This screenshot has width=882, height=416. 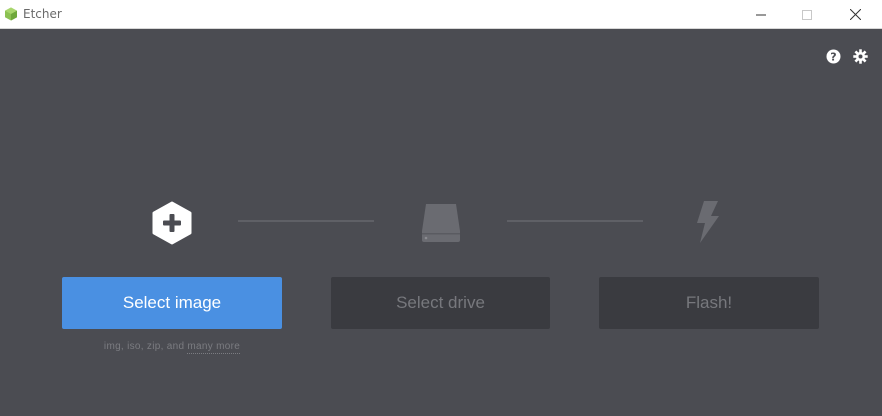 I want to click on supported-formats-hint: img, iso, zip, and many more, so click(x=172, y=347).